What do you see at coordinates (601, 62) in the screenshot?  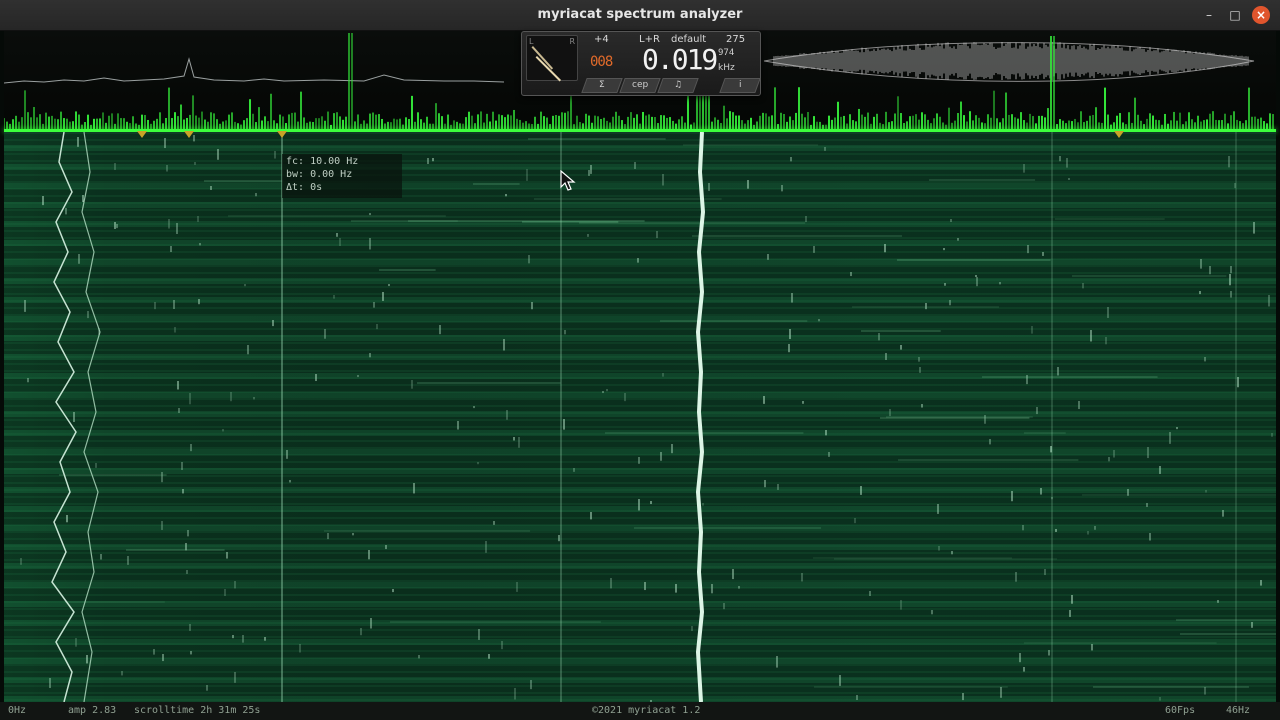 I see `small-digits: 008` at bounding box center [601, 62].